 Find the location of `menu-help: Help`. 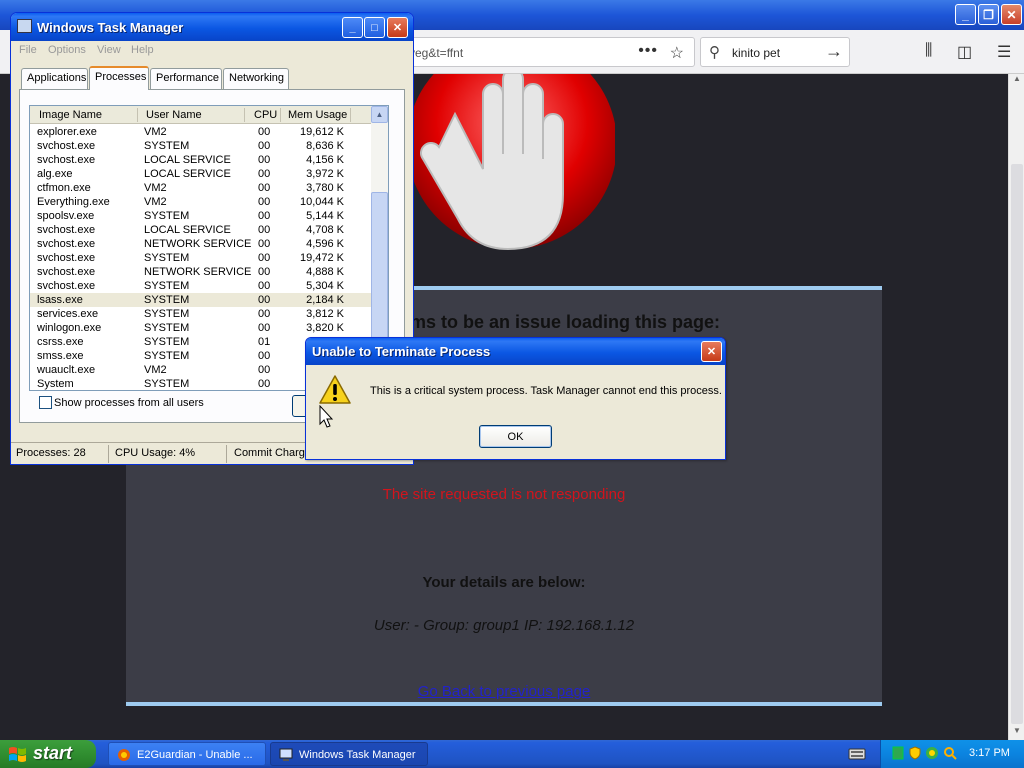

menu-help: Help is located at coordinates (142, 50).